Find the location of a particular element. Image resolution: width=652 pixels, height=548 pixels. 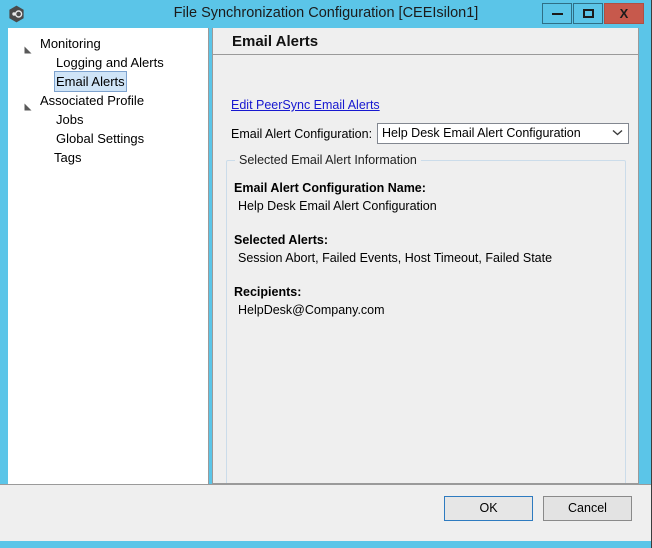

sidebar-item-email-alerts: Email Alerts is located at coordinates (108, 81).